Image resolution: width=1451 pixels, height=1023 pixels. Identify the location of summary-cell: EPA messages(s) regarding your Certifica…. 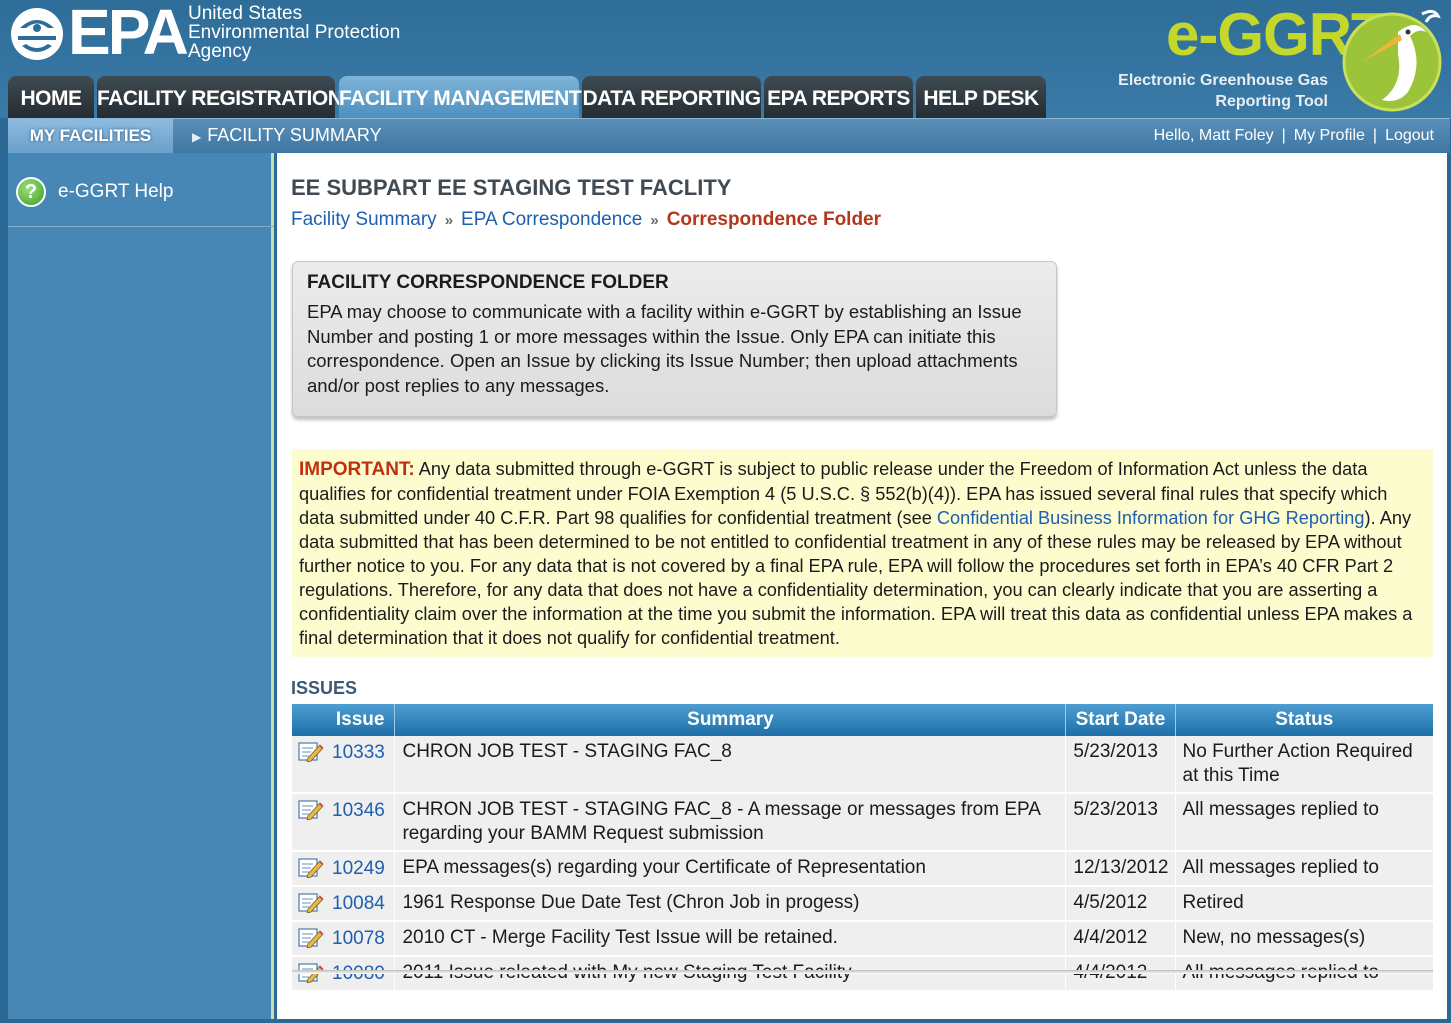
(730, 869).